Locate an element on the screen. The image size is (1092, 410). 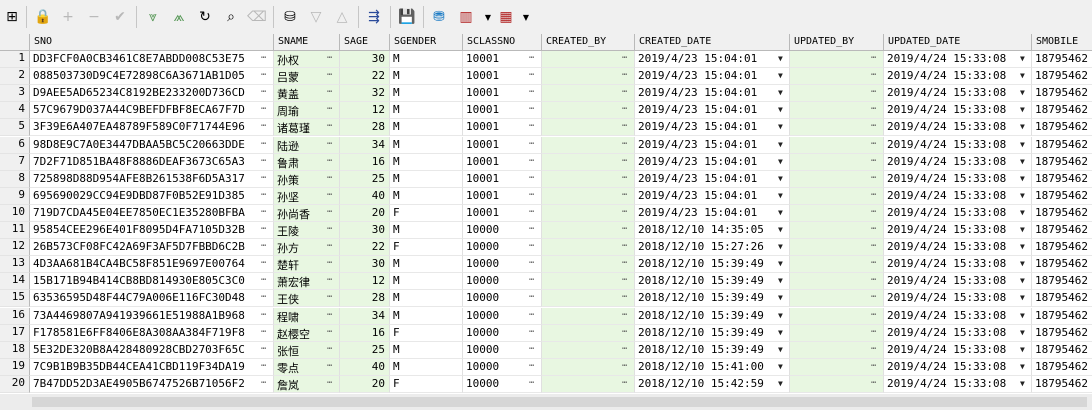
refresh-icon: ↻ is located at coordinates (205, 17).